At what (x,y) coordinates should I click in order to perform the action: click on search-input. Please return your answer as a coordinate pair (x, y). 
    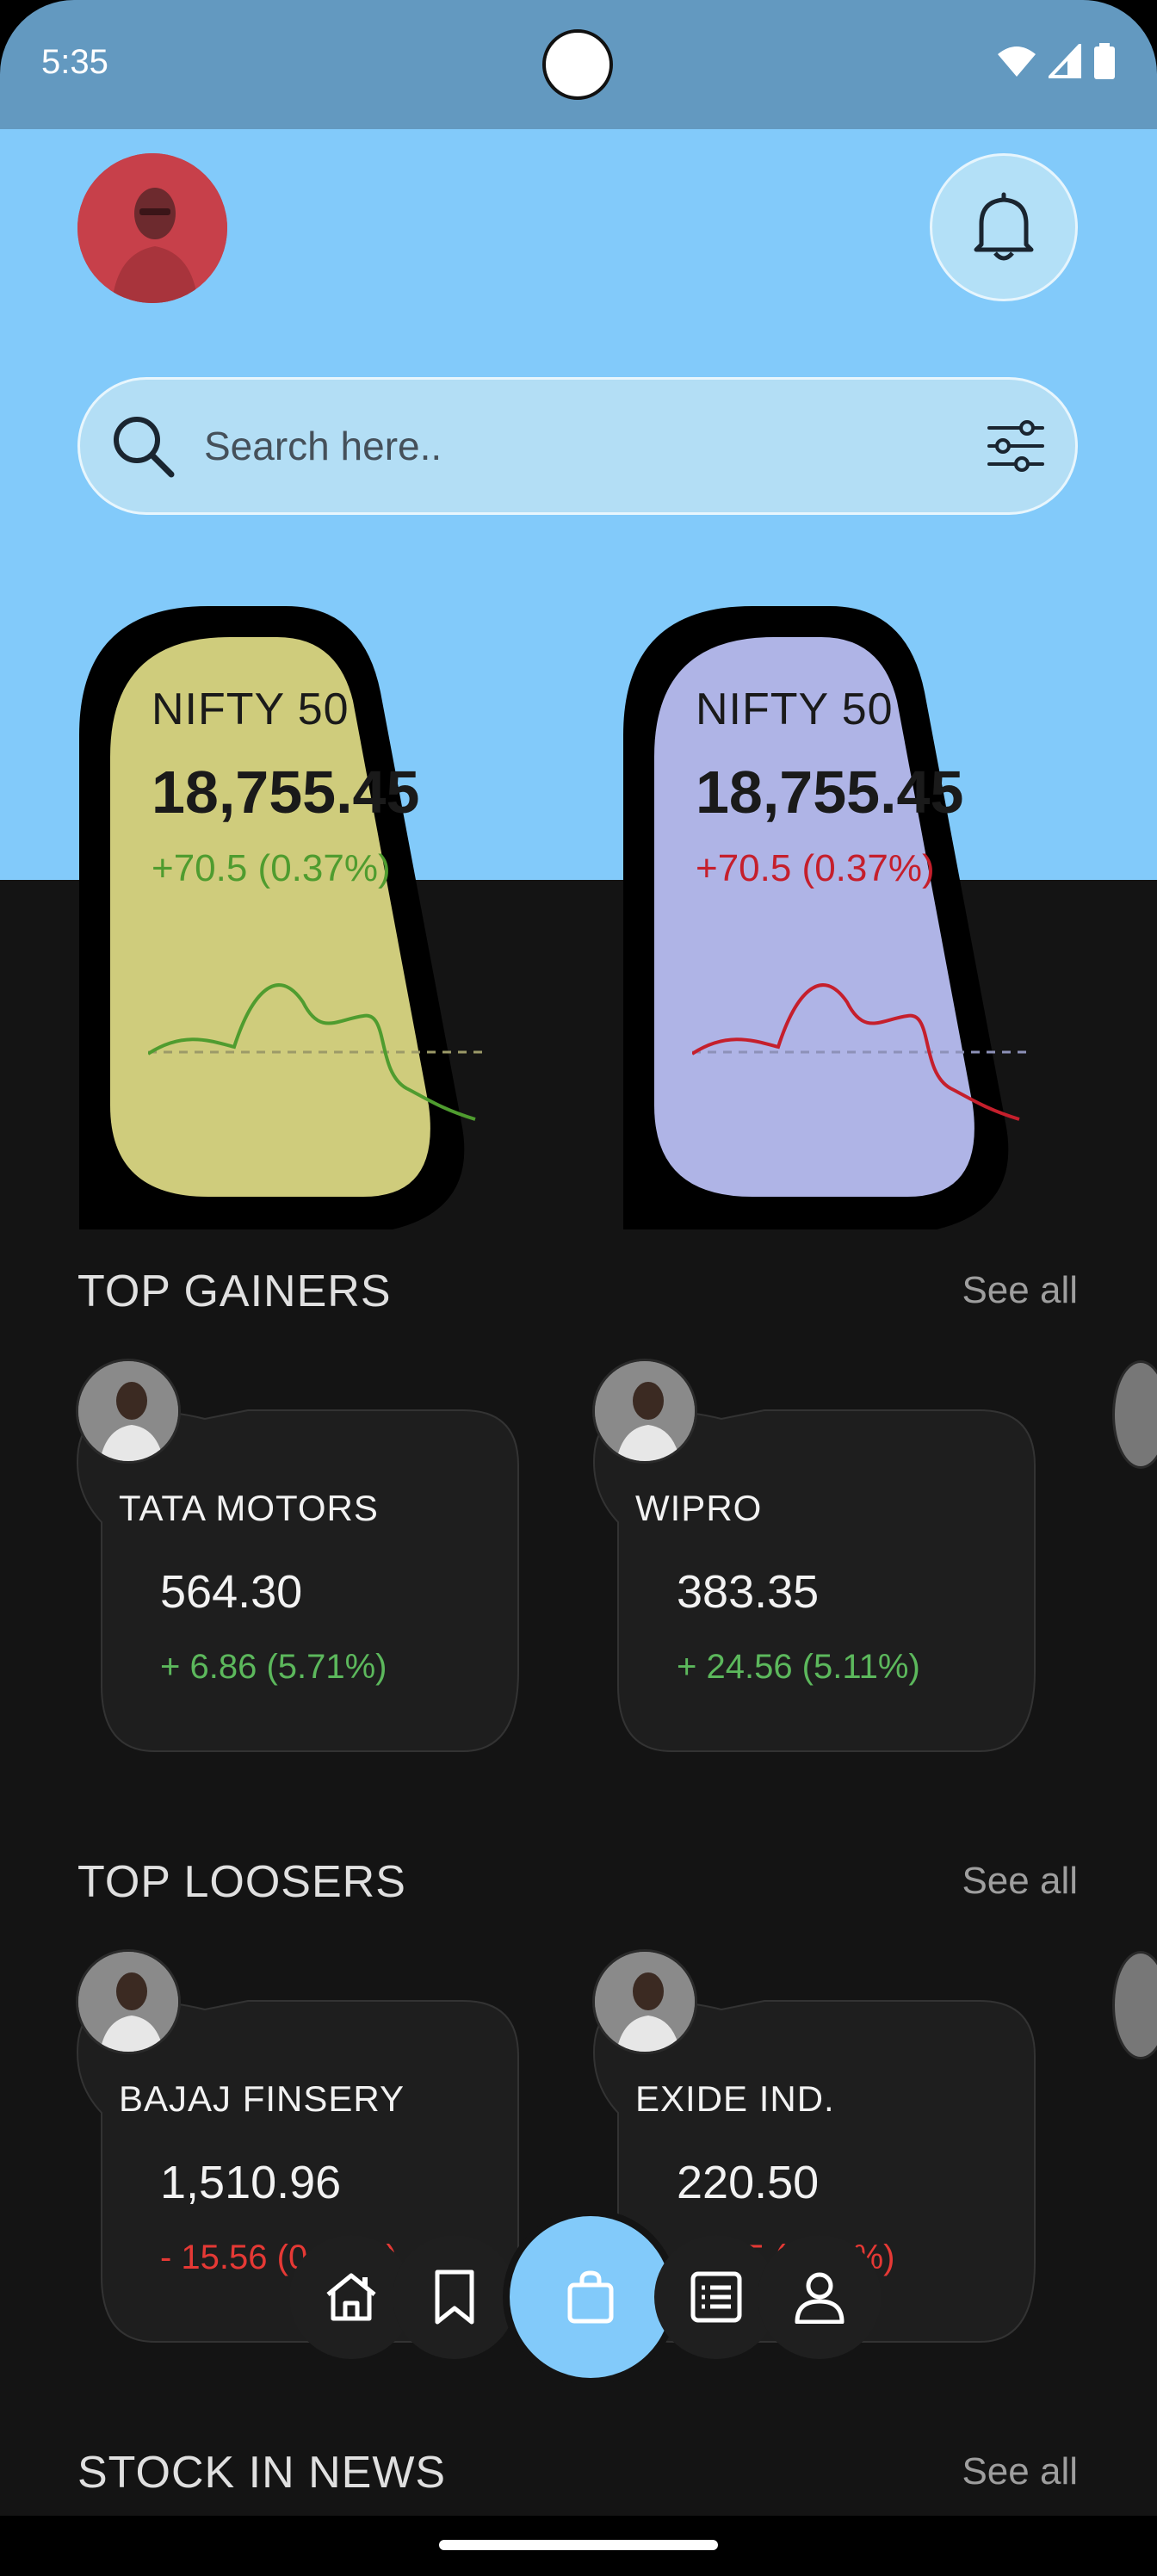
    Looking at the image, I should click on (548, 446).